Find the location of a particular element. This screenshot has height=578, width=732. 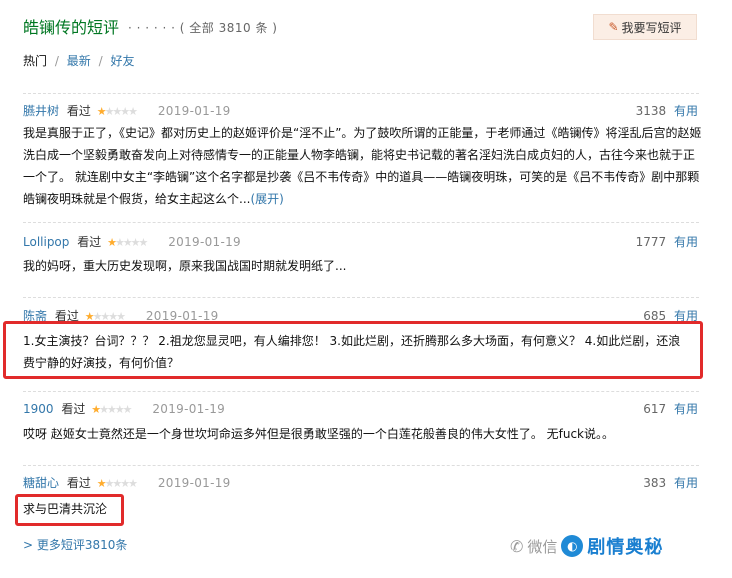

sort-tabs: 热门 / 最新 / 好友 is located at coordinates (80, 60).